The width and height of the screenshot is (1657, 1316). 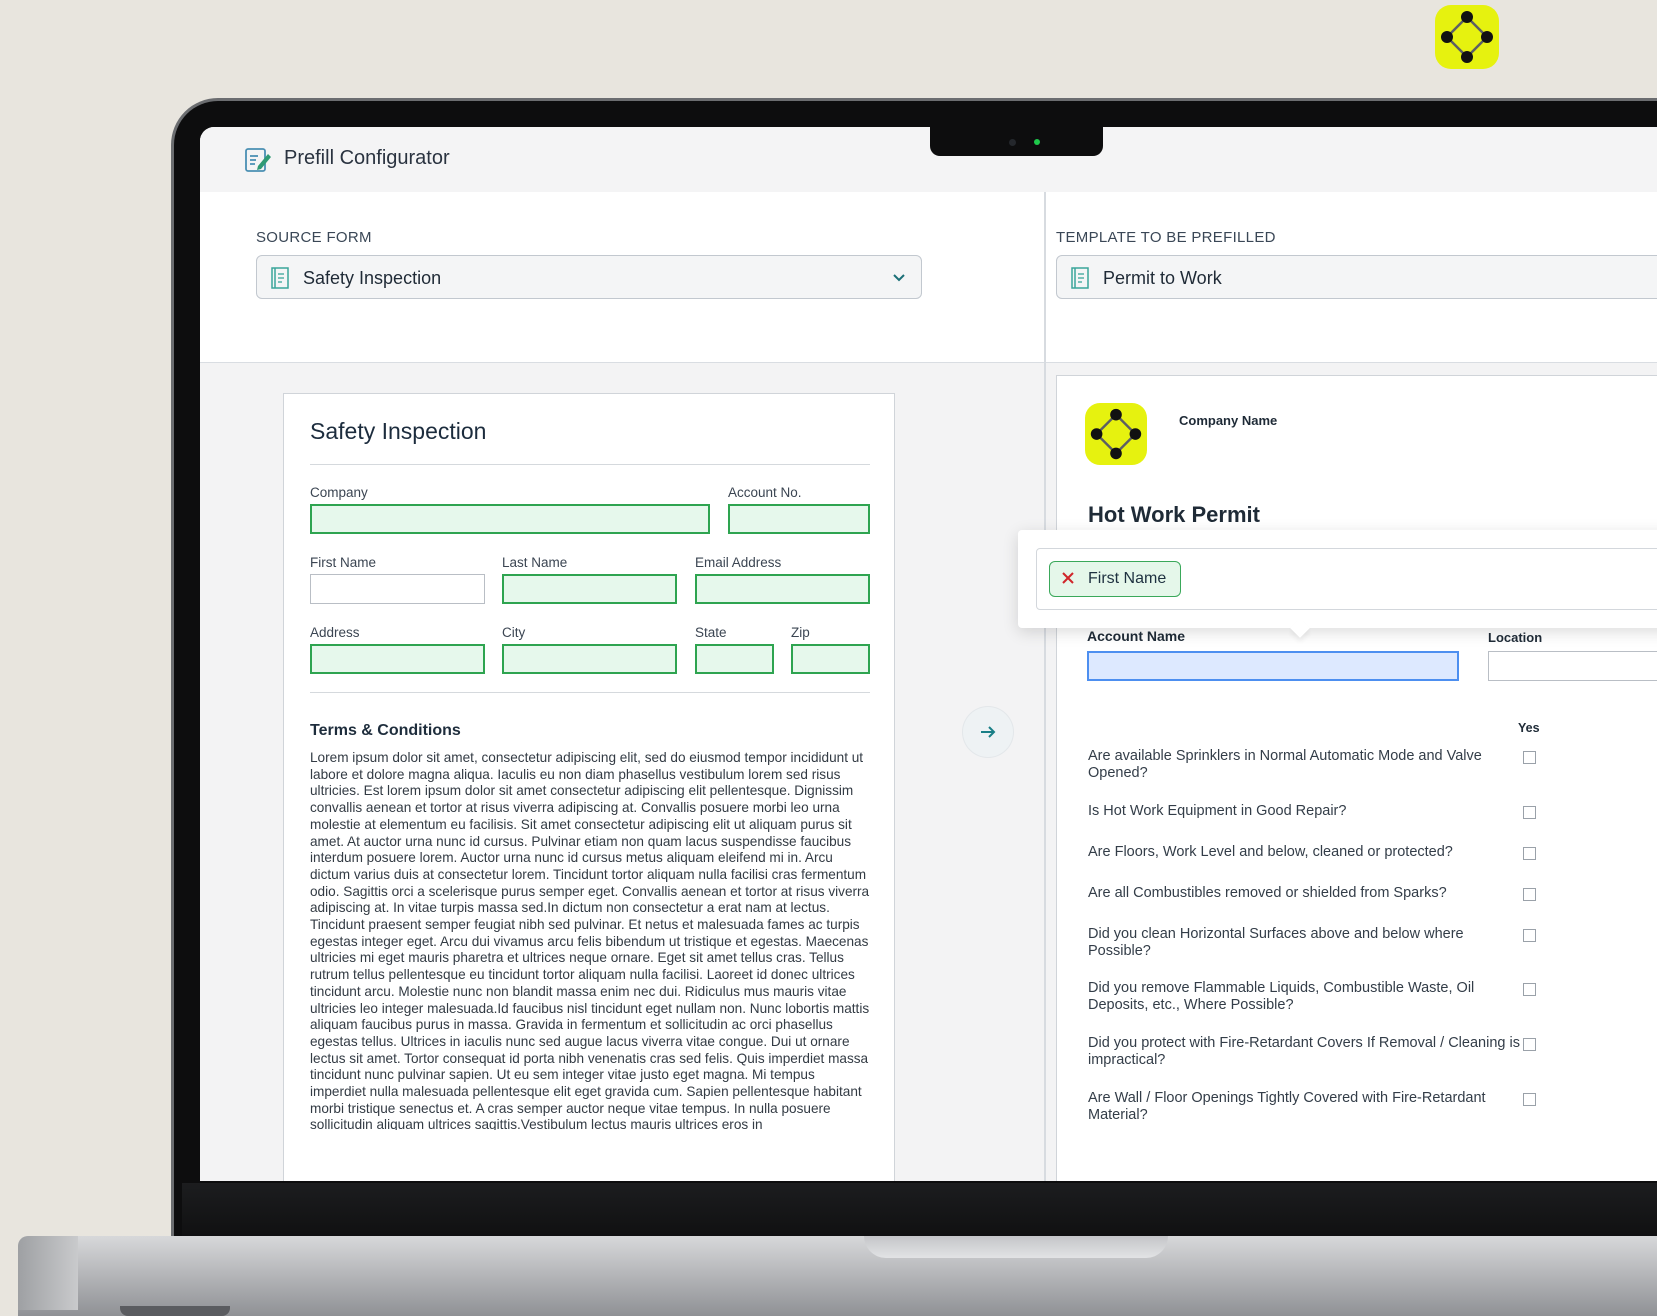 What do you see at coordinates (343, 562) in the screenshot?
I see `first-name-label: First Name` at bounding box center [343, 562].